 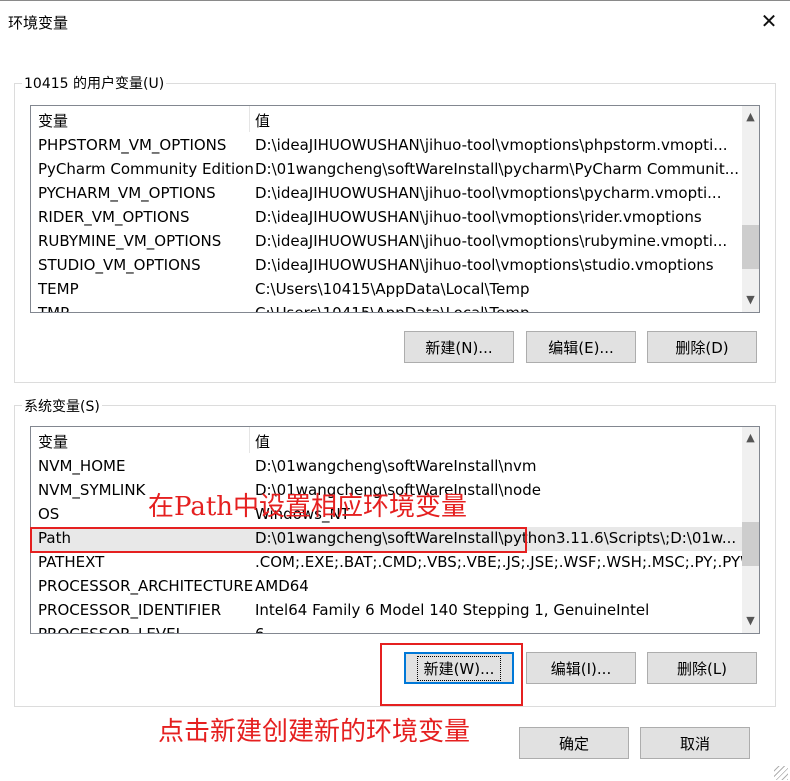 I want to click on table-row: PROCESSOR_ARCHITECTURE AMD64, so click(x=386, y=587).